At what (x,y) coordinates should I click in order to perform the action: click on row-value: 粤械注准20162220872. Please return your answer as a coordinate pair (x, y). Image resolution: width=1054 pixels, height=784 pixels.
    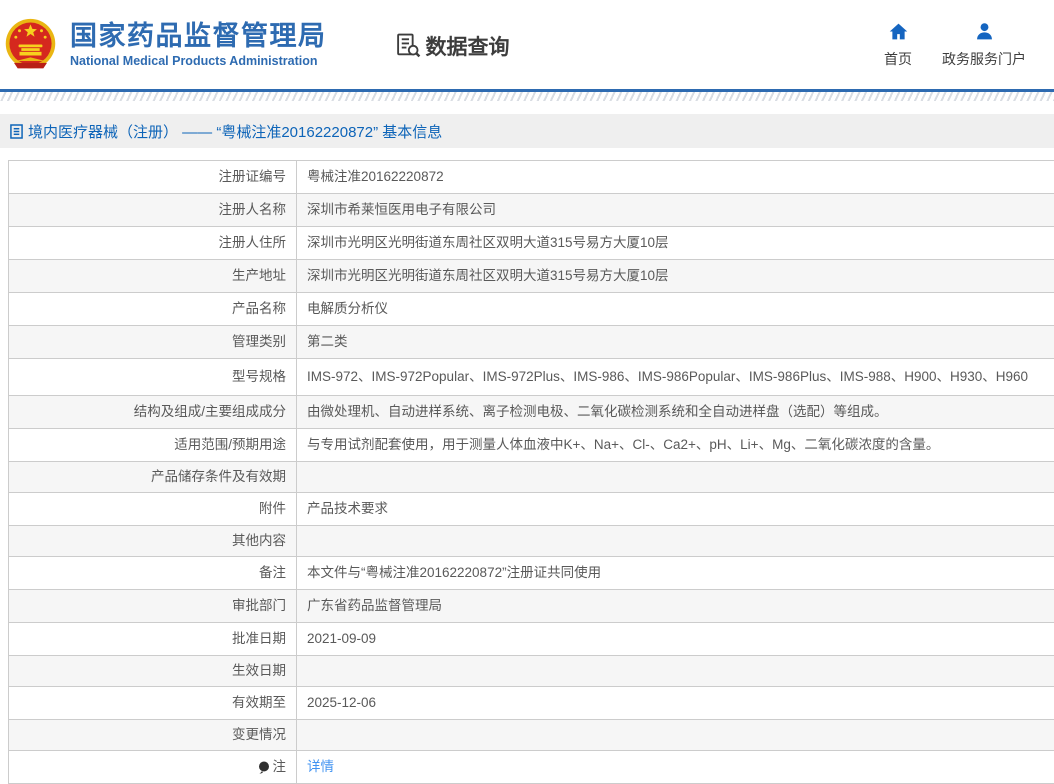
    Looking at the image, I should click on (375, 176).